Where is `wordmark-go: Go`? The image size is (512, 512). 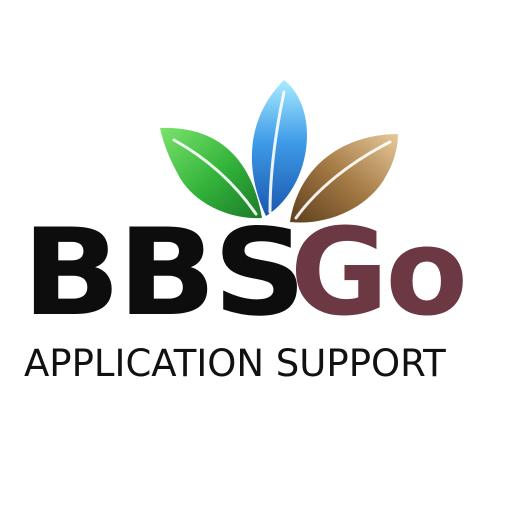
wordmark-go: Go is located at coordinates (379, 273).